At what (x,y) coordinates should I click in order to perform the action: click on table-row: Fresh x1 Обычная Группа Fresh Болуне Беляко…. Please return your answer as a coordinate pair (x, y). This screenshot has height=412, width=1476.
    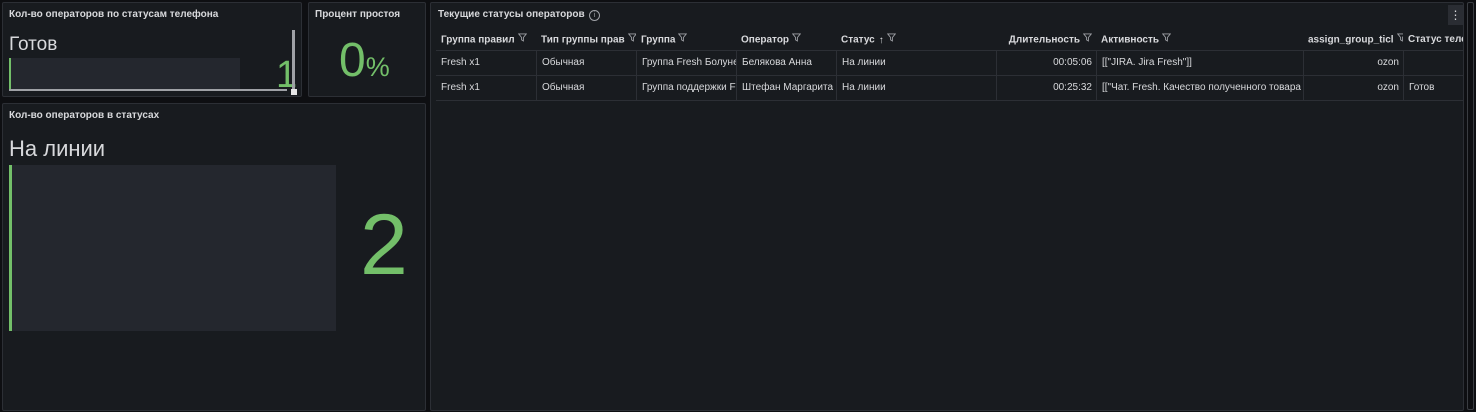
    Looking at the image, I should click on (949, 63).